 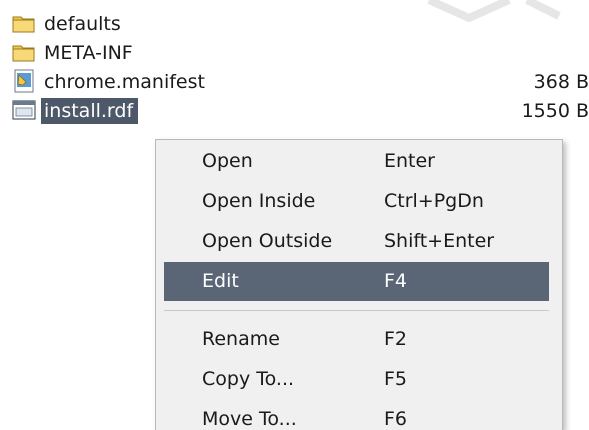 What do you see at coordinates (356, 241) in the screenshot?
I see `menu-item-open-outside: Open Outside Shift+Enter` at bounding box center [356, 241].